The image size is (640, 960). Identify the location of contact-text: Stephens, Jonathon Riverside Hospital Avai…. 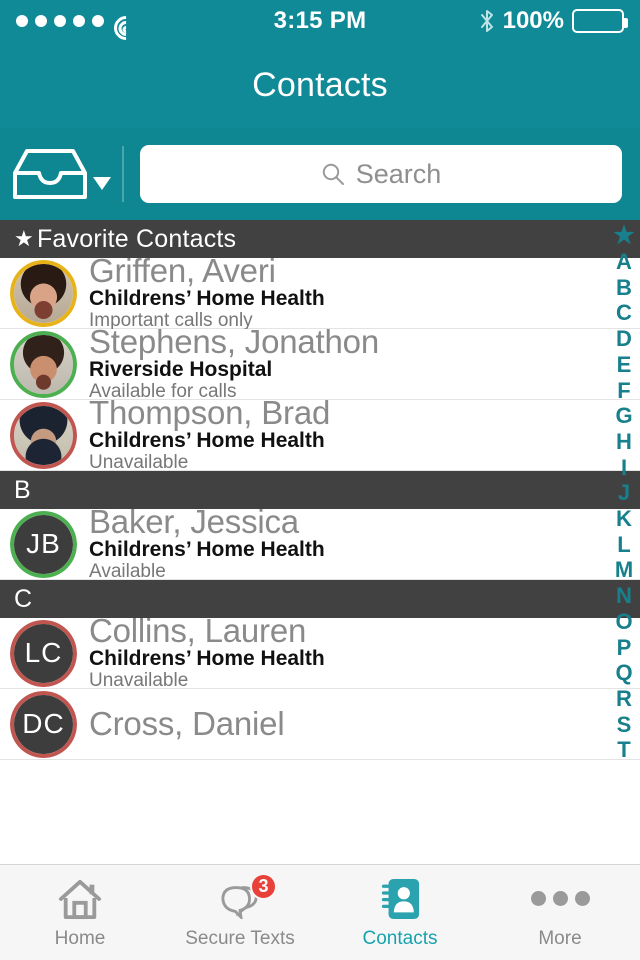
(364, 363).